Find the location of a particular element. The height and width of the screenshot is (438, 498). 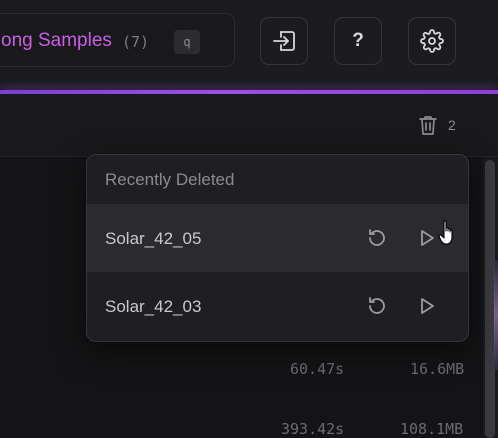

row-duration: 60.47s is located at coordinates (317, 369).